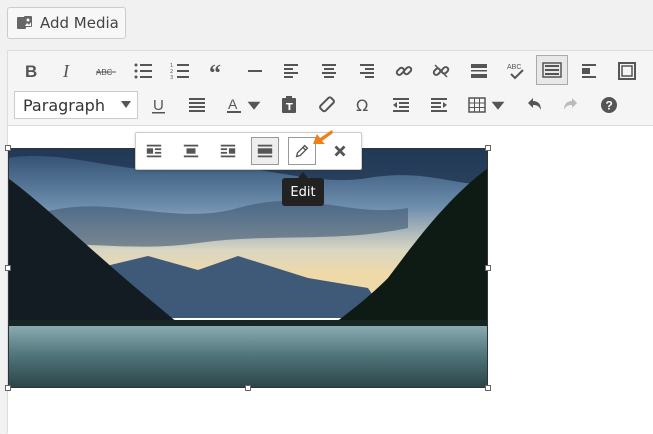 The width and height of the screenshot is (653, 434). I want to click on svg-text: Ω, so click(362, 105).